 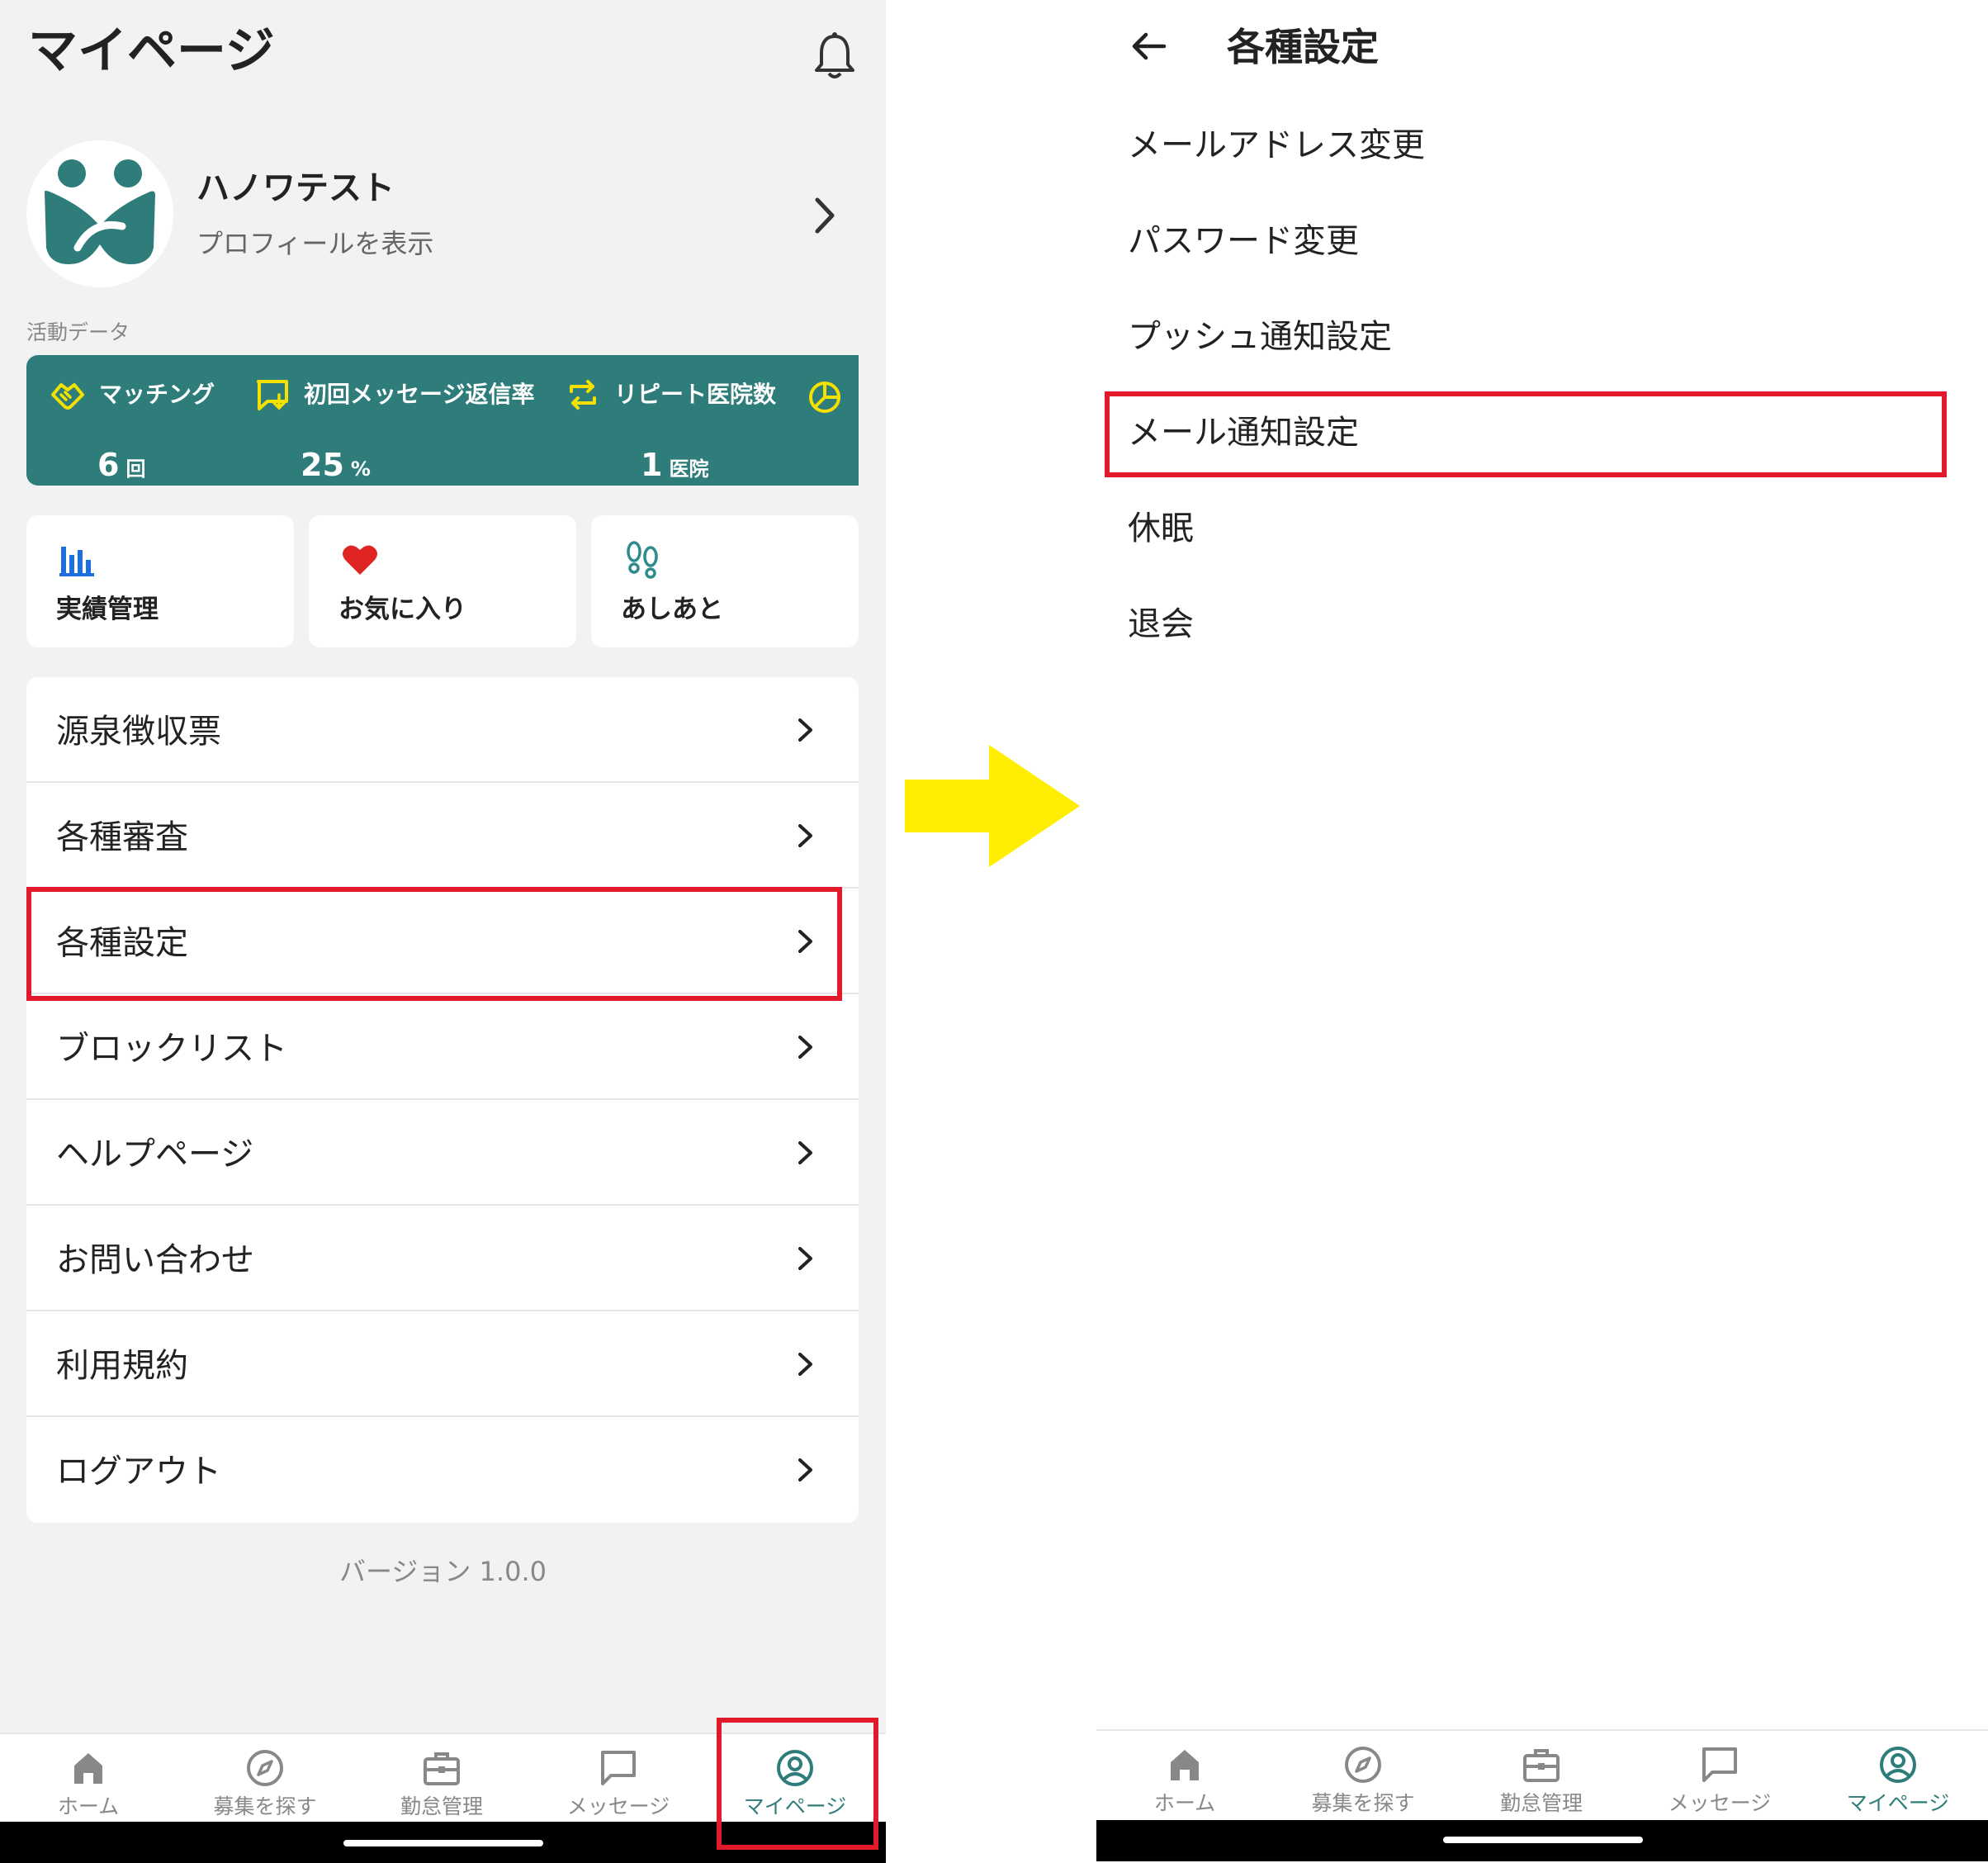 What do you see at coordinates (442, 1259) in the screenshot?
I see `menu-item-contact: お問い合わせ` at bounding box center [442, 1259].